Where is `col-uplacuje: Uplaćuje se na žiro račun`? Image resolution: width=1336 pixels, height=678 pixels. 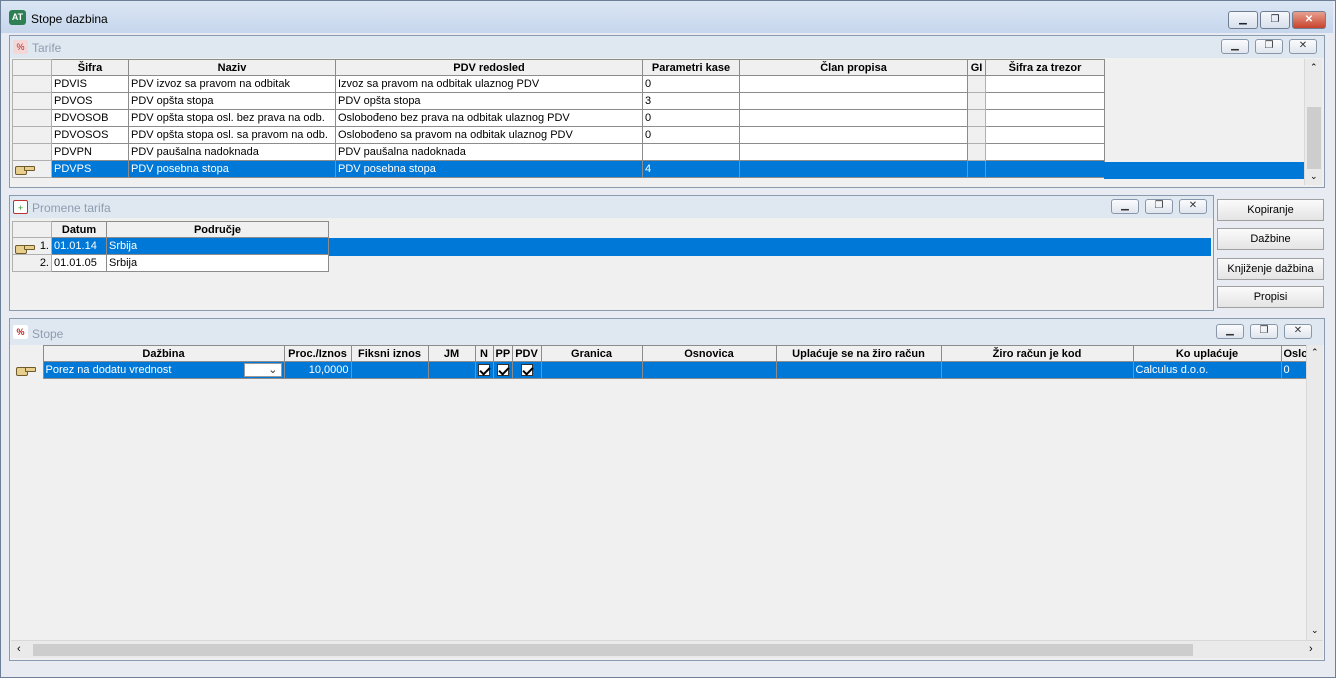
col-uplacuje: Uplaćuje se na žiro račun is located at coordinates (858, 353).